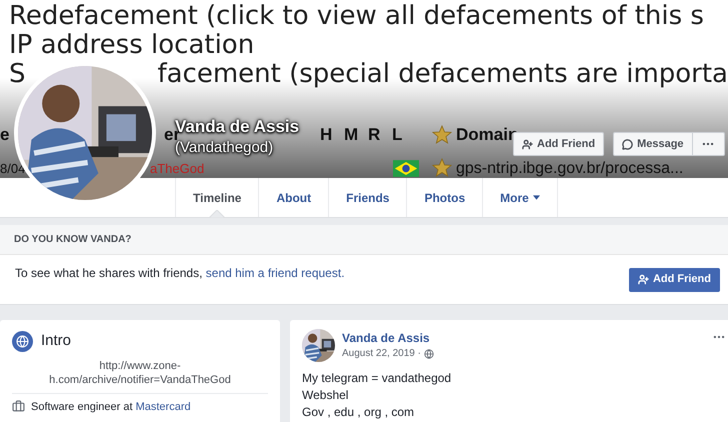 Image resolution: width=728 pixels, height=422 pixels. Describe the element at coordinates (653, 144) in the screenshot. I see `message-button: Message` at that location.